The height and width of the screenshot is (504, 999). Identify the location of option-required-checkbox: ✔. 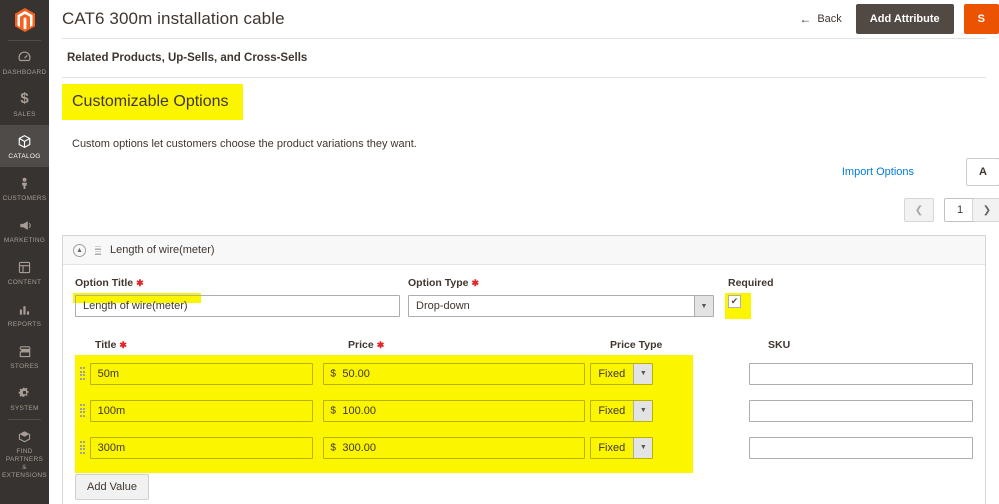
(734, 301).